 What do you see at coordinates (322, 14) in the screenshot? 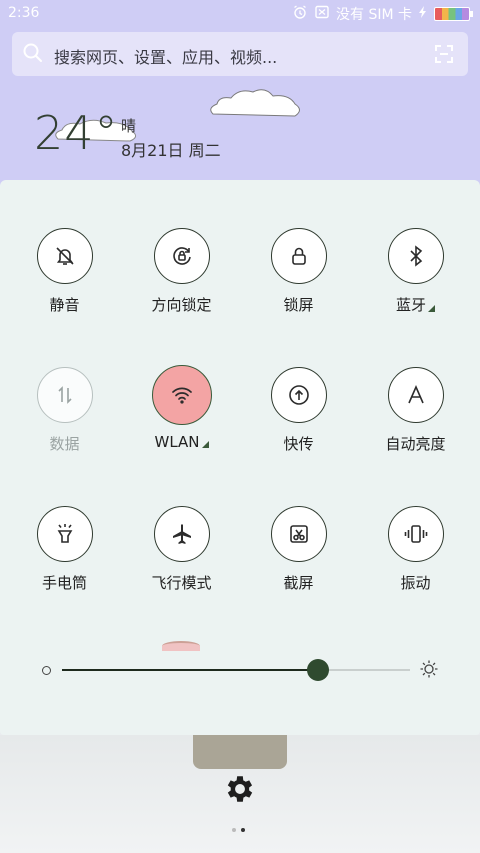
I see `no-sim-icon` at bounding box center [322, 14].